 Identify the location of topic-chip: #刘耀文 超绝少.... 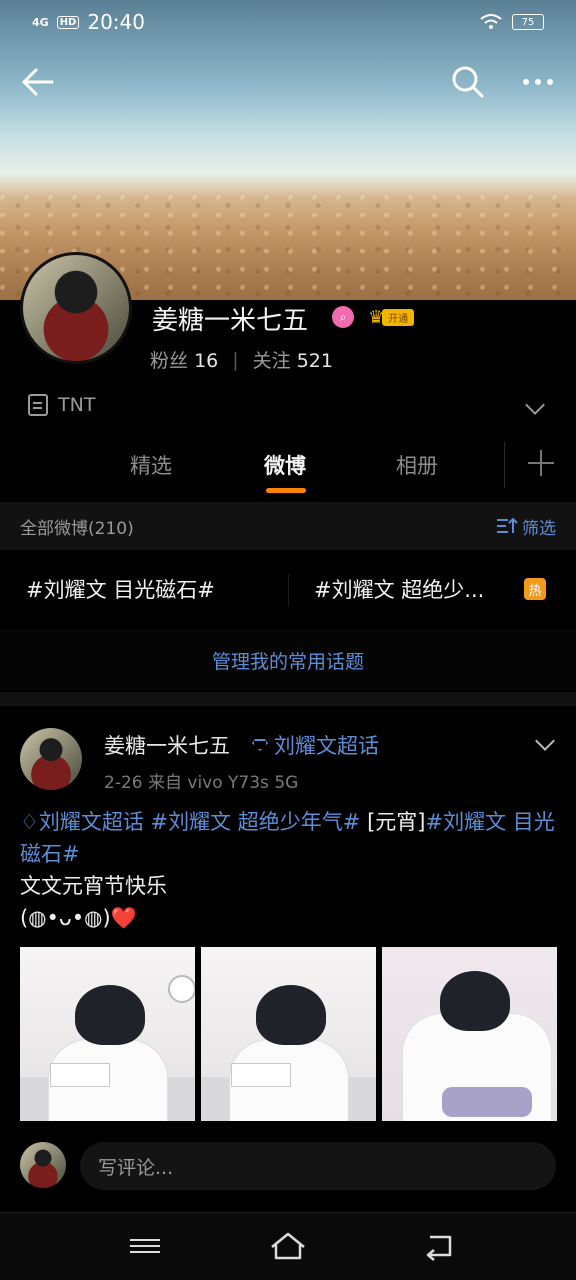
(399, 589).